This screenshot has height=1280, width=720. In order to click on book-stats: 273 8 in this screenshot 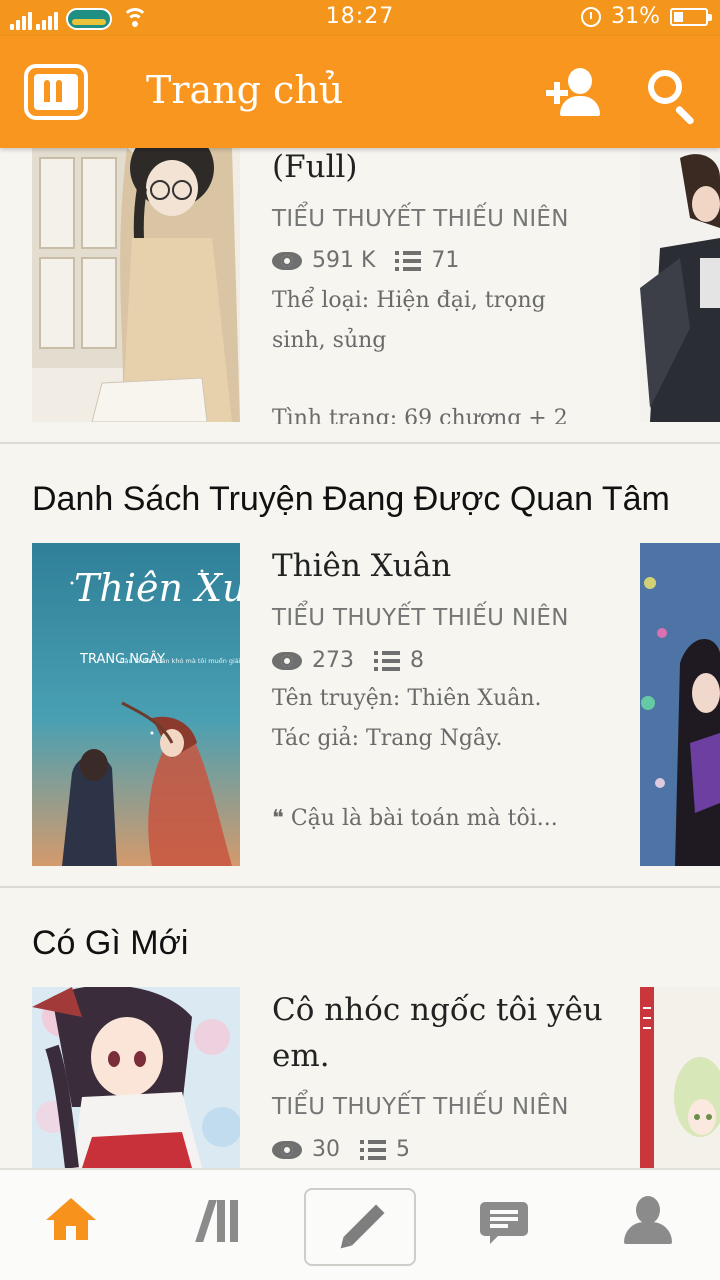, I will do `click(348, 660)`.